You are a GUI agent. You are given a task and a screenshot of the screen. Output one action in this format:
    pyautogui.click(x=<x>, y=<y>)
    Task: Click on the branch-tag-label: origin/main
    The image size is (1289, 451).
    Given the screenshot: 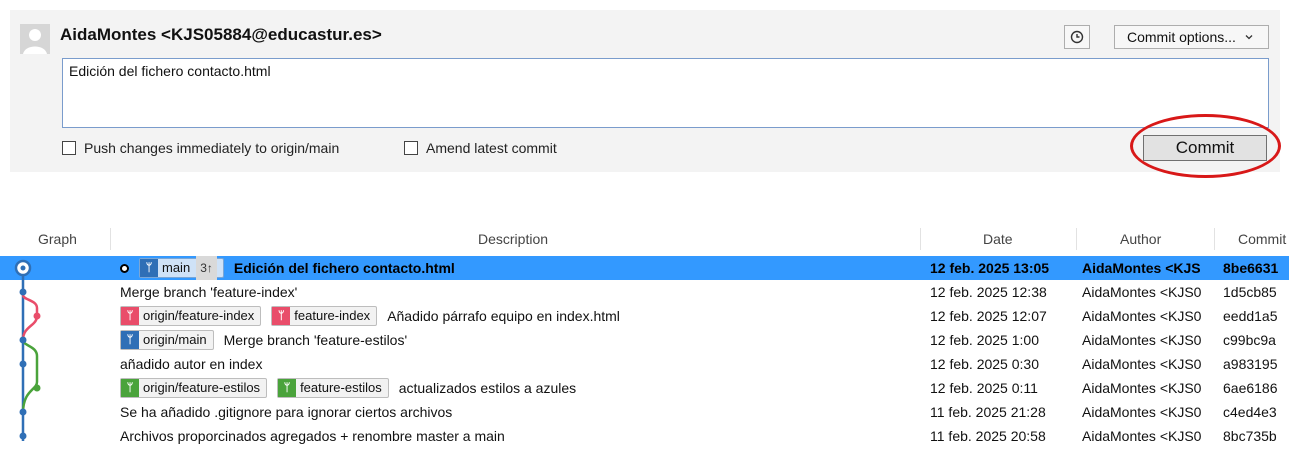 What is the action you would take?
    pyautogui.click(x=175, y=339)
    